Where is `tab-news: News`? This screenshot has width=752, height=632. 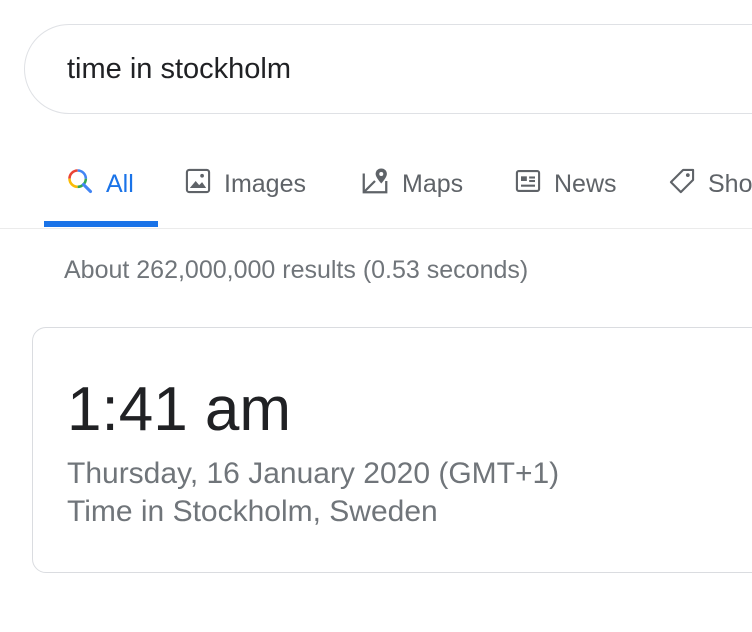
tab-news: News is located at coordinates (565, 184).